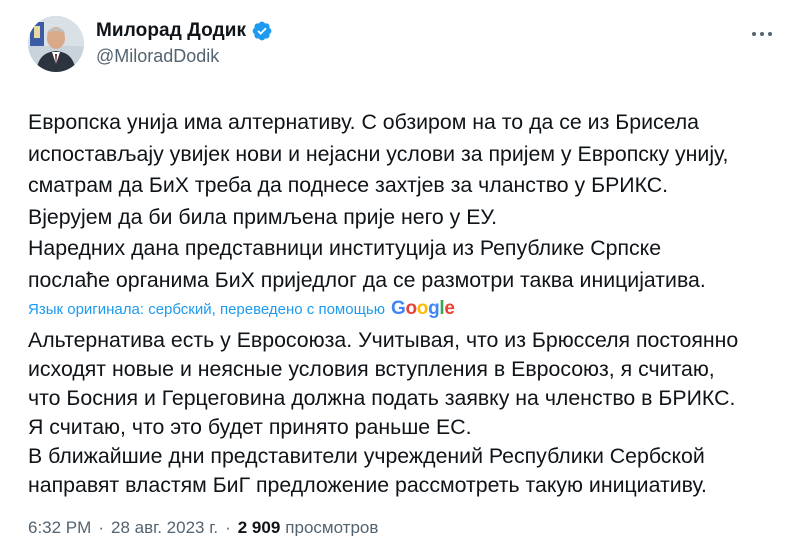 This screenshot has height=536, width=799. What do you see at coordinates (56, 44) in the screenshot?
I see `avatar` at bounding box center [56, 44].